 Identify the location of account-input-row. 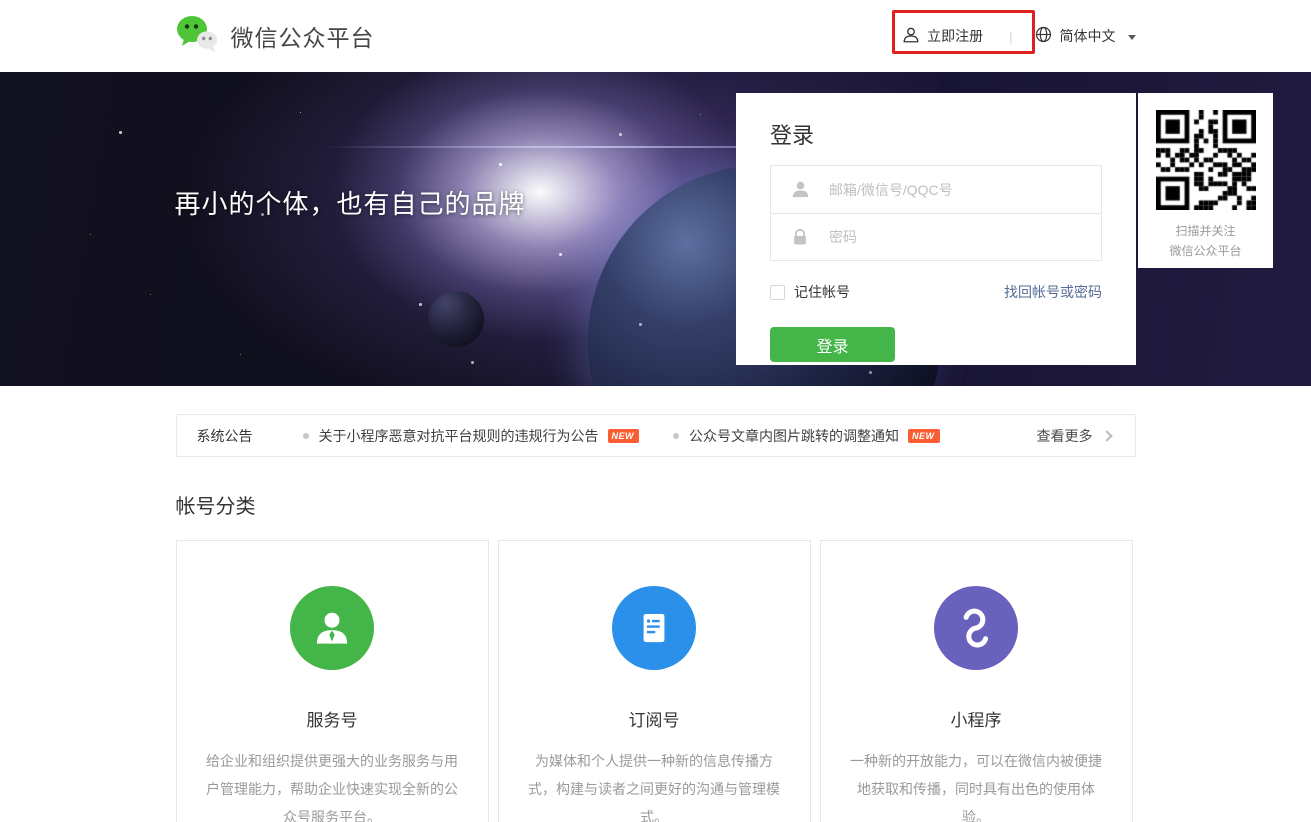
(936, 189).